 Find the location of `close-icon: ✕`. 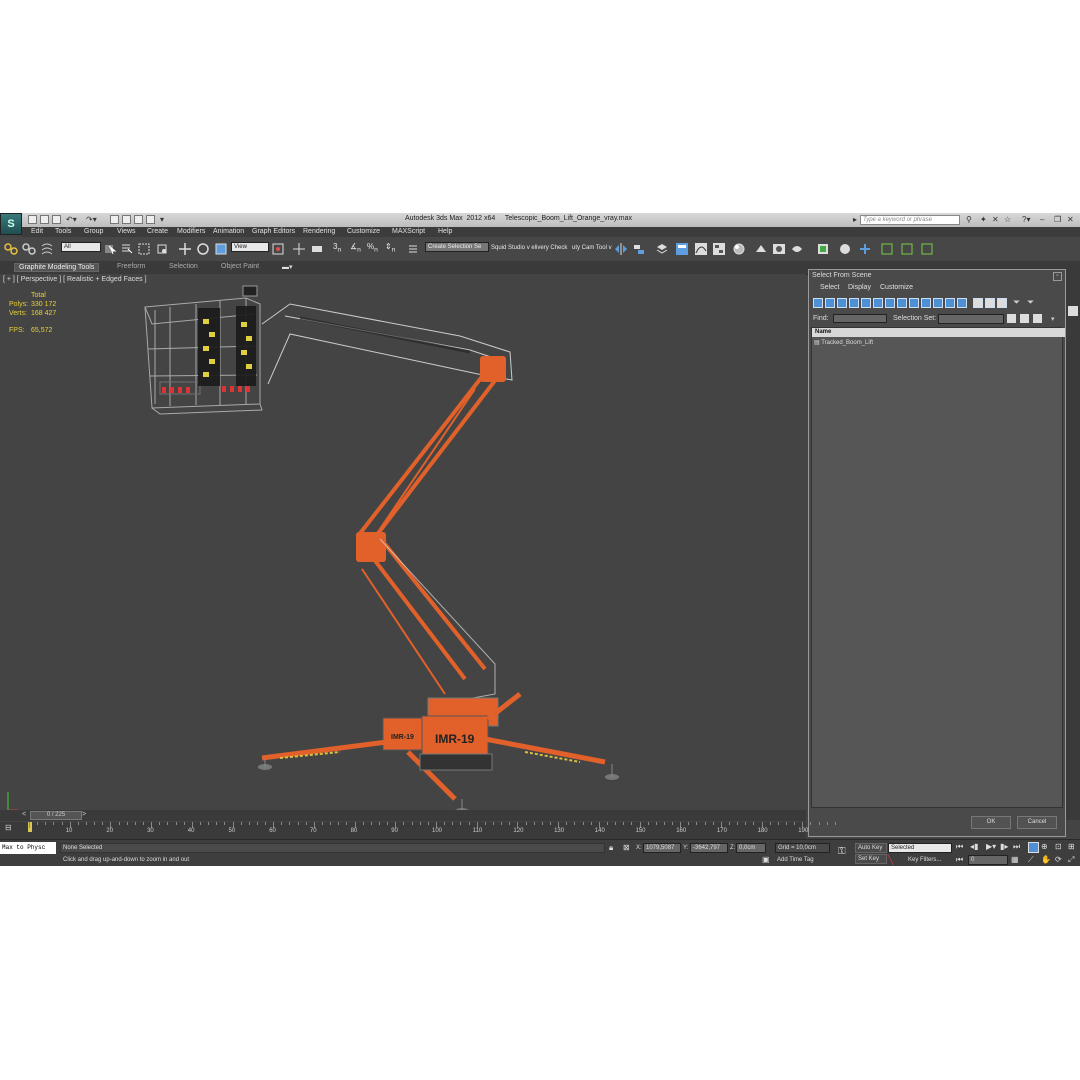

close-icon: ✕ is located at coordinates (1070, 219).